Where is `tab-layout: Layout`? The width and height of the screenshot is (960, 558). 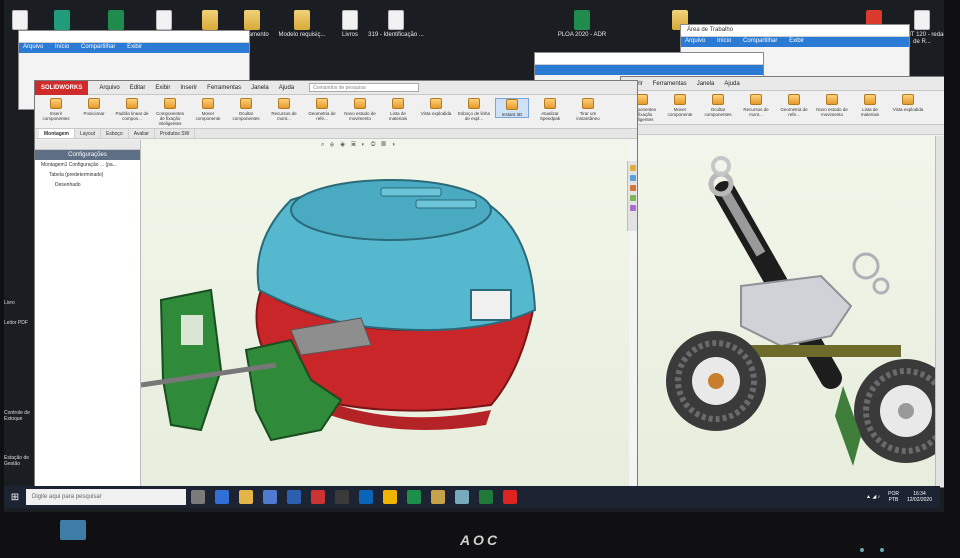
tab-layout: Layout is located at coordinates (88, 133).